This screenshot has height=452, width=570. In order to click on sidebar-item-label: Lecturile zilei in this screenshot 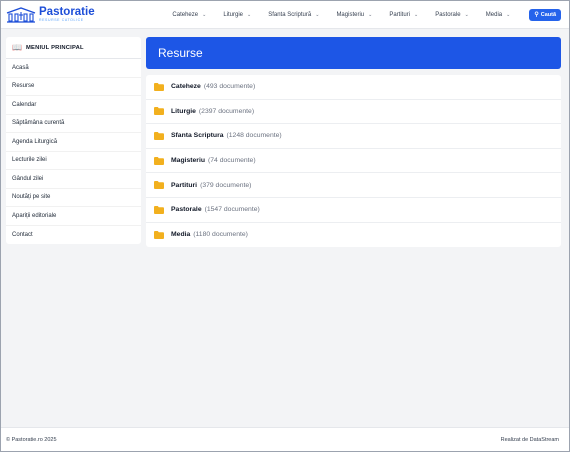, I will do `click(29, 160)`.